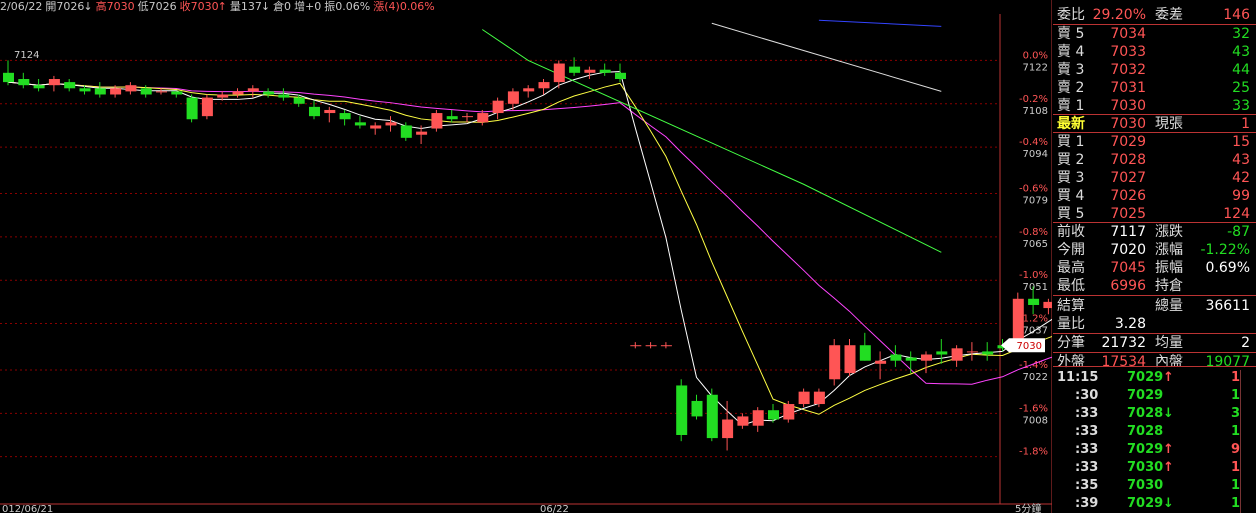  I want to click on stat-value: 21732, so click(1123, 343).